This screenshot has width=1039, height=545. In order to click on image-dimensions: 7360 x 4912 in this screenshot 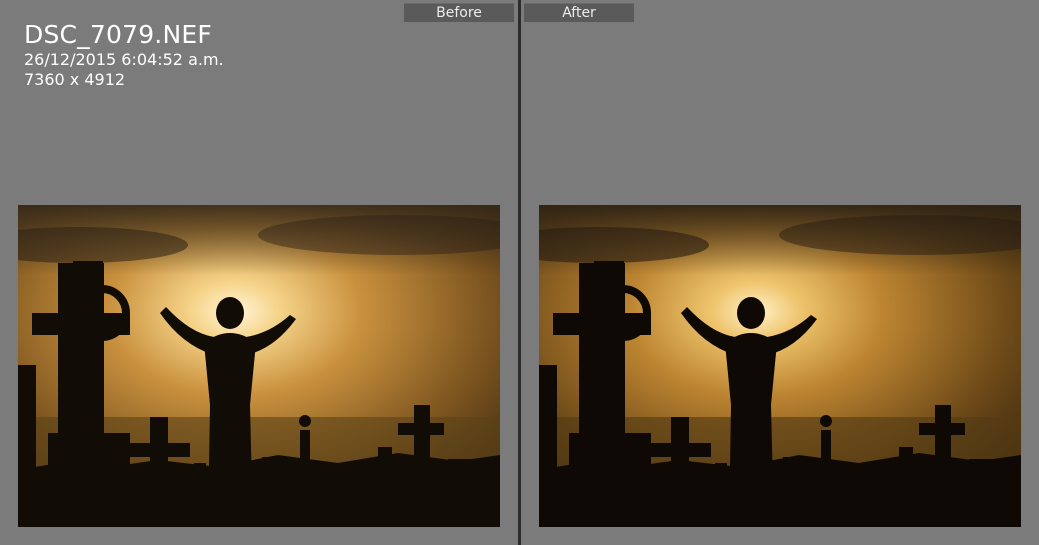, I will do `click(75, 79)`.